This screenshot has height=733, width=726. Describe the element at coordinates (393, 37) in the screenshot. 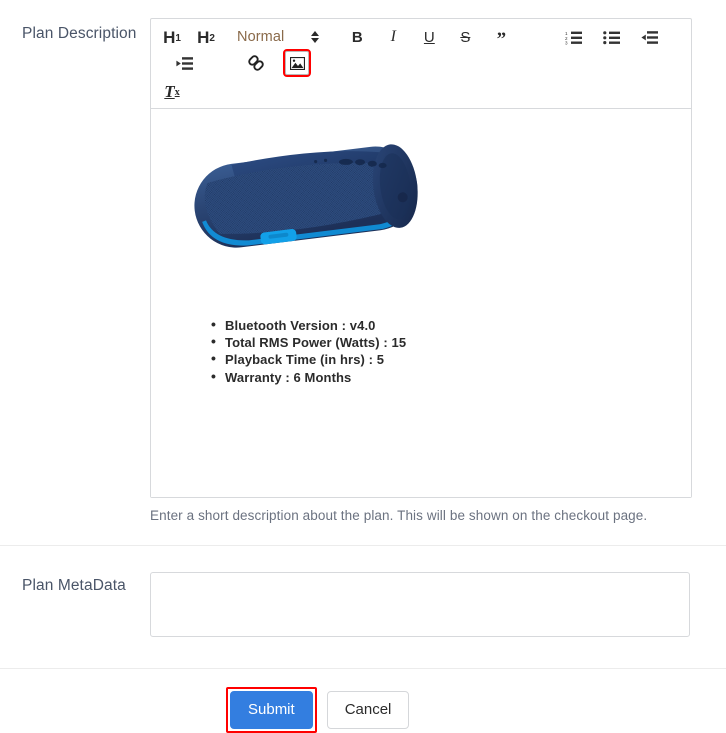

I see `italic-button: I` at that location.